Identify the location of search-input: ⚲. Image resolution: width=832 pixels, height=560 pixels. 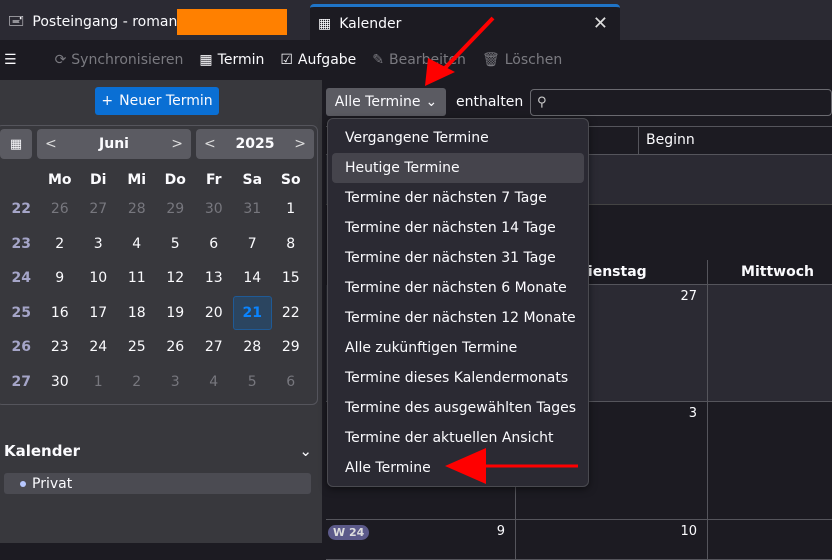
(681, 102).